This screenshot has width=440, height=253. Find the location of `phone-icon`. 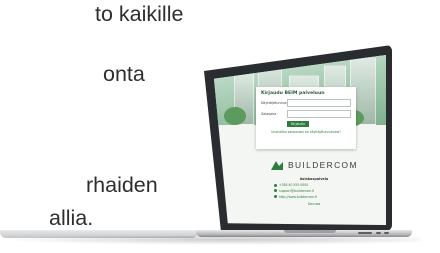

phone-icon is located at coordinates (275, 185).